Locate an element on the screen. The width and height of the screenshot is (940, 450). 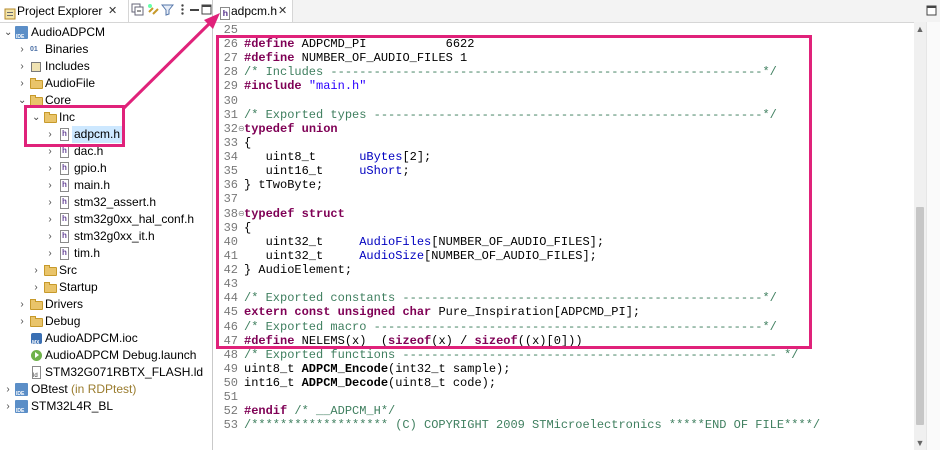
tree-item-src: › Src is located at coordinates (106, 270).